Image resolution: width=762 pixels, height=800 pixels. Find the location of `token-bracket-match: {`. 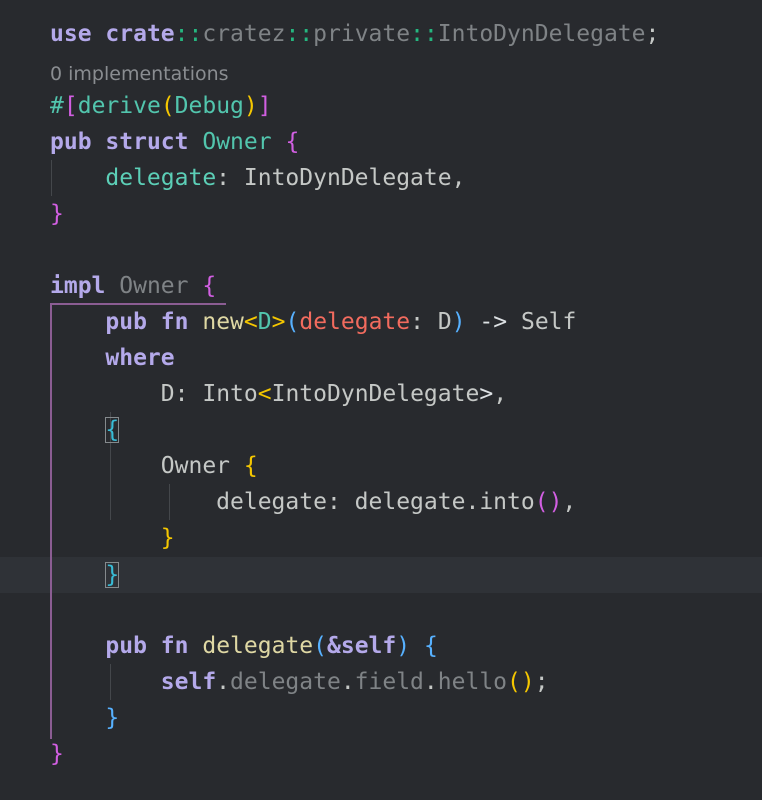

token-bracket-match: { is located at coordinates (112, 430).